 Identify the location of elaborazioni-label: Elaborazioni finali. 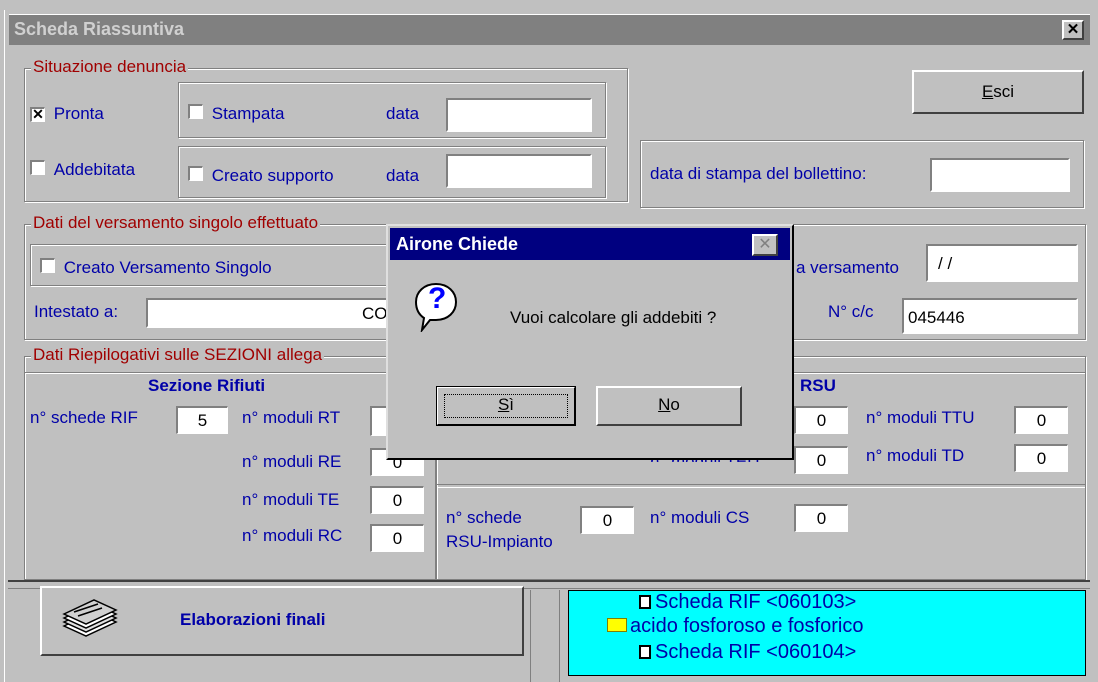
(253, 619).